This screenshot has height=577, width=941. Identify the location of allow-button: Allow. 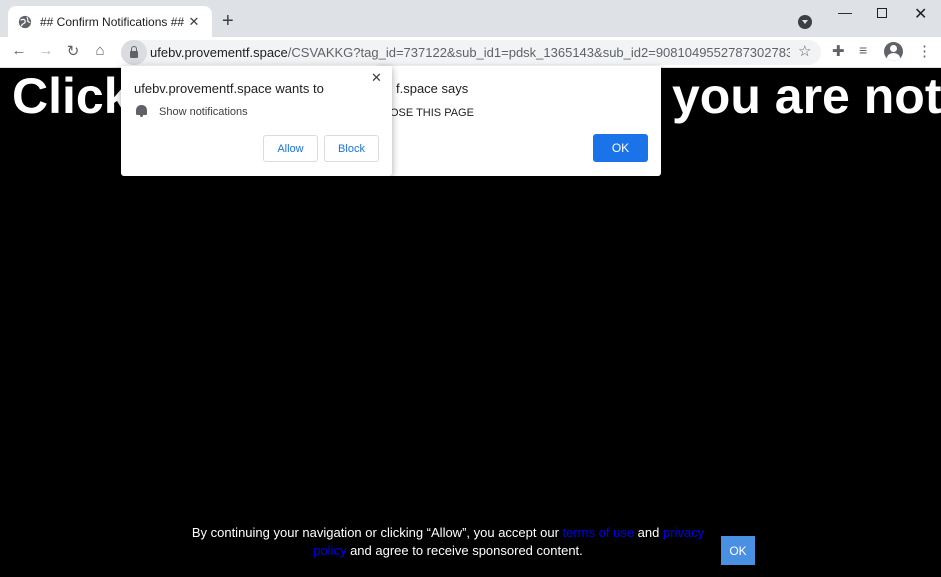
(290, 148).